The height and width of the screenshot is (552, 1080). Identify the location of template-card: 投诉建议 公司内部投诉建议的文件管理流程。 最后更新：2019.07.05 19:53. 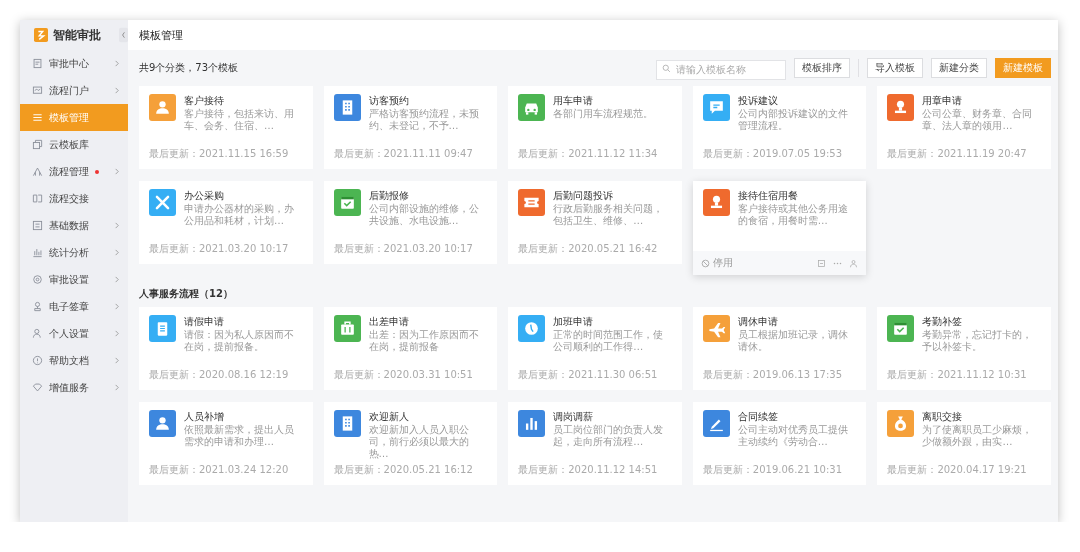
(779, 127).